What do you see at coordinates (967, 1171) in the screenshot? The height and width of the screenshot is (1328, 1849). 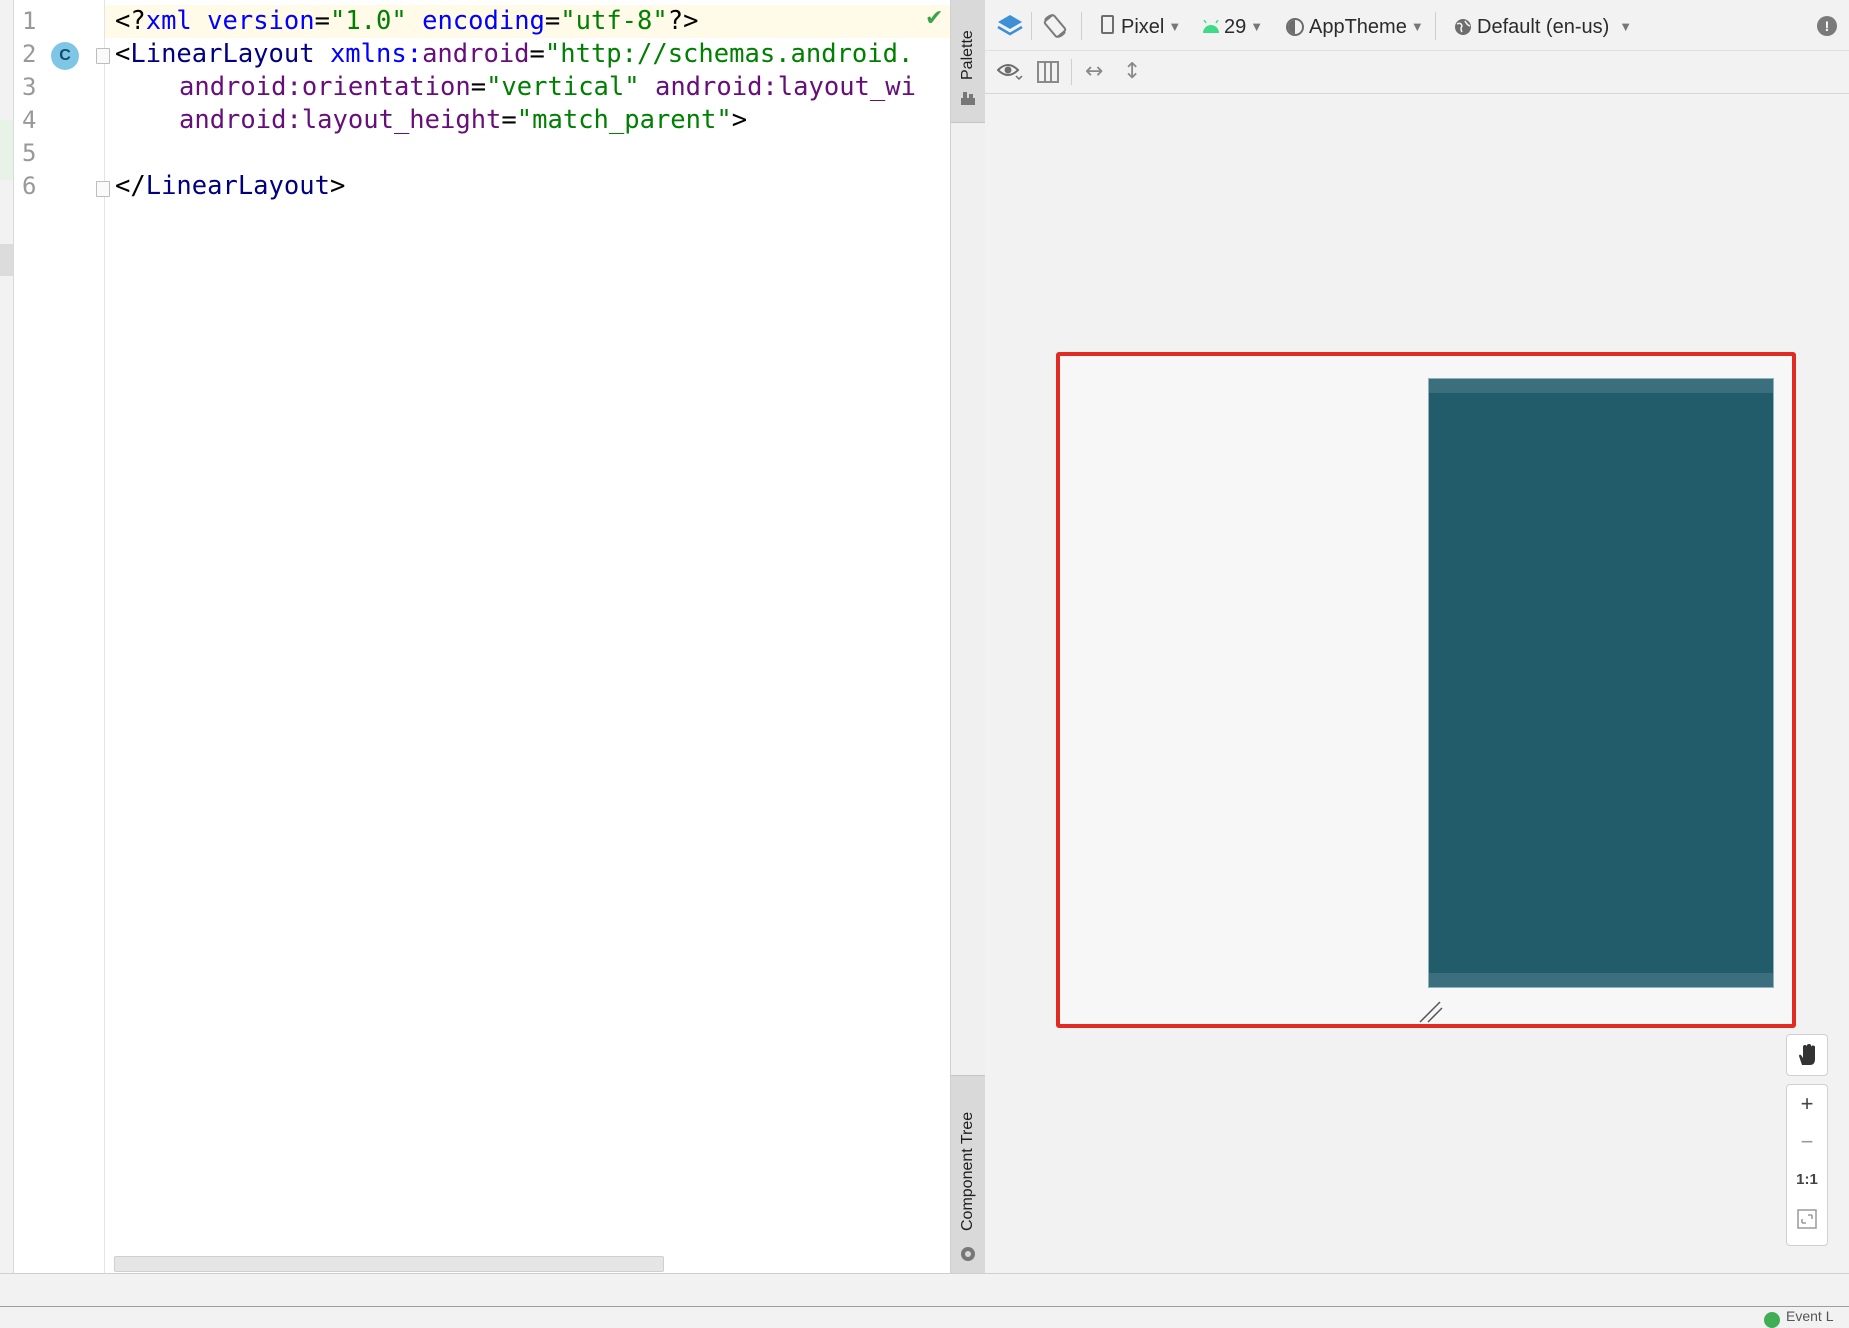 I see `component-tree-tab-label: Component Tree` at bounding box center [967, 1171].